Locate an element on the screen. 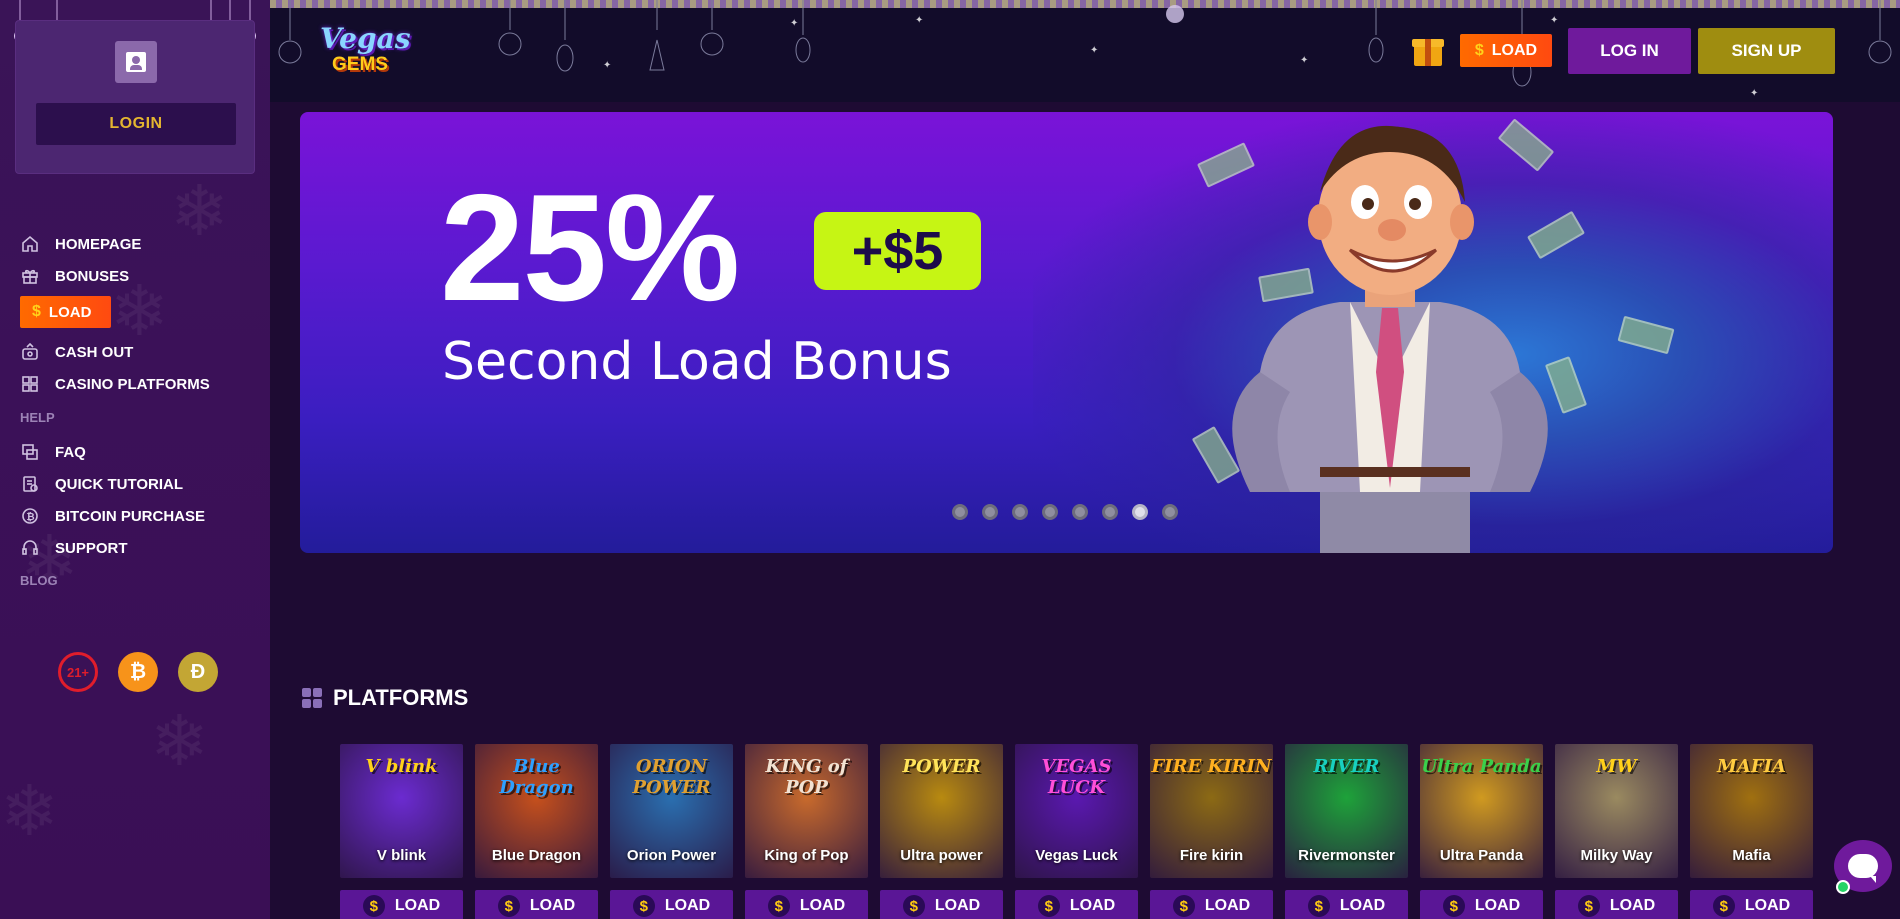  banner-subtitle: Second Load Bonus is located at coordinates (697, 362).